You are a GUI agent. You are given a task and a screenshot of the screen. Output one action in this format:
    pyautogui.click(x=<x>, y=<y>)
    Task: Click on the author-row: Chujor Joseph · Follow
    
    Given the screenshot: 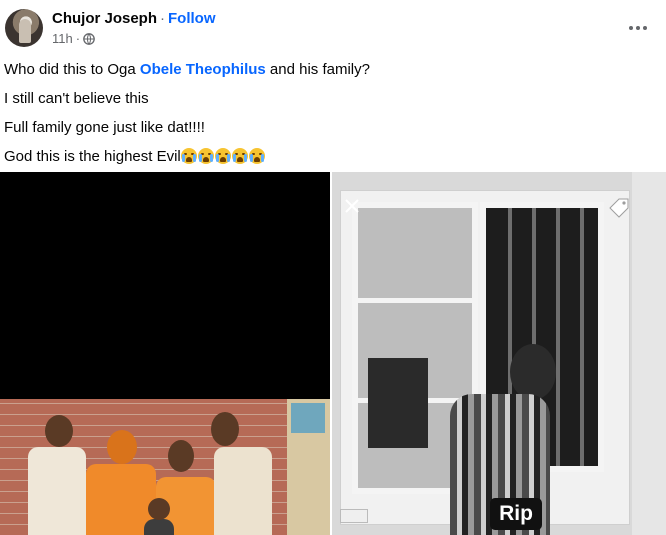 What is the action you would take?
    pyautogui.click(x=134, y=18)
    